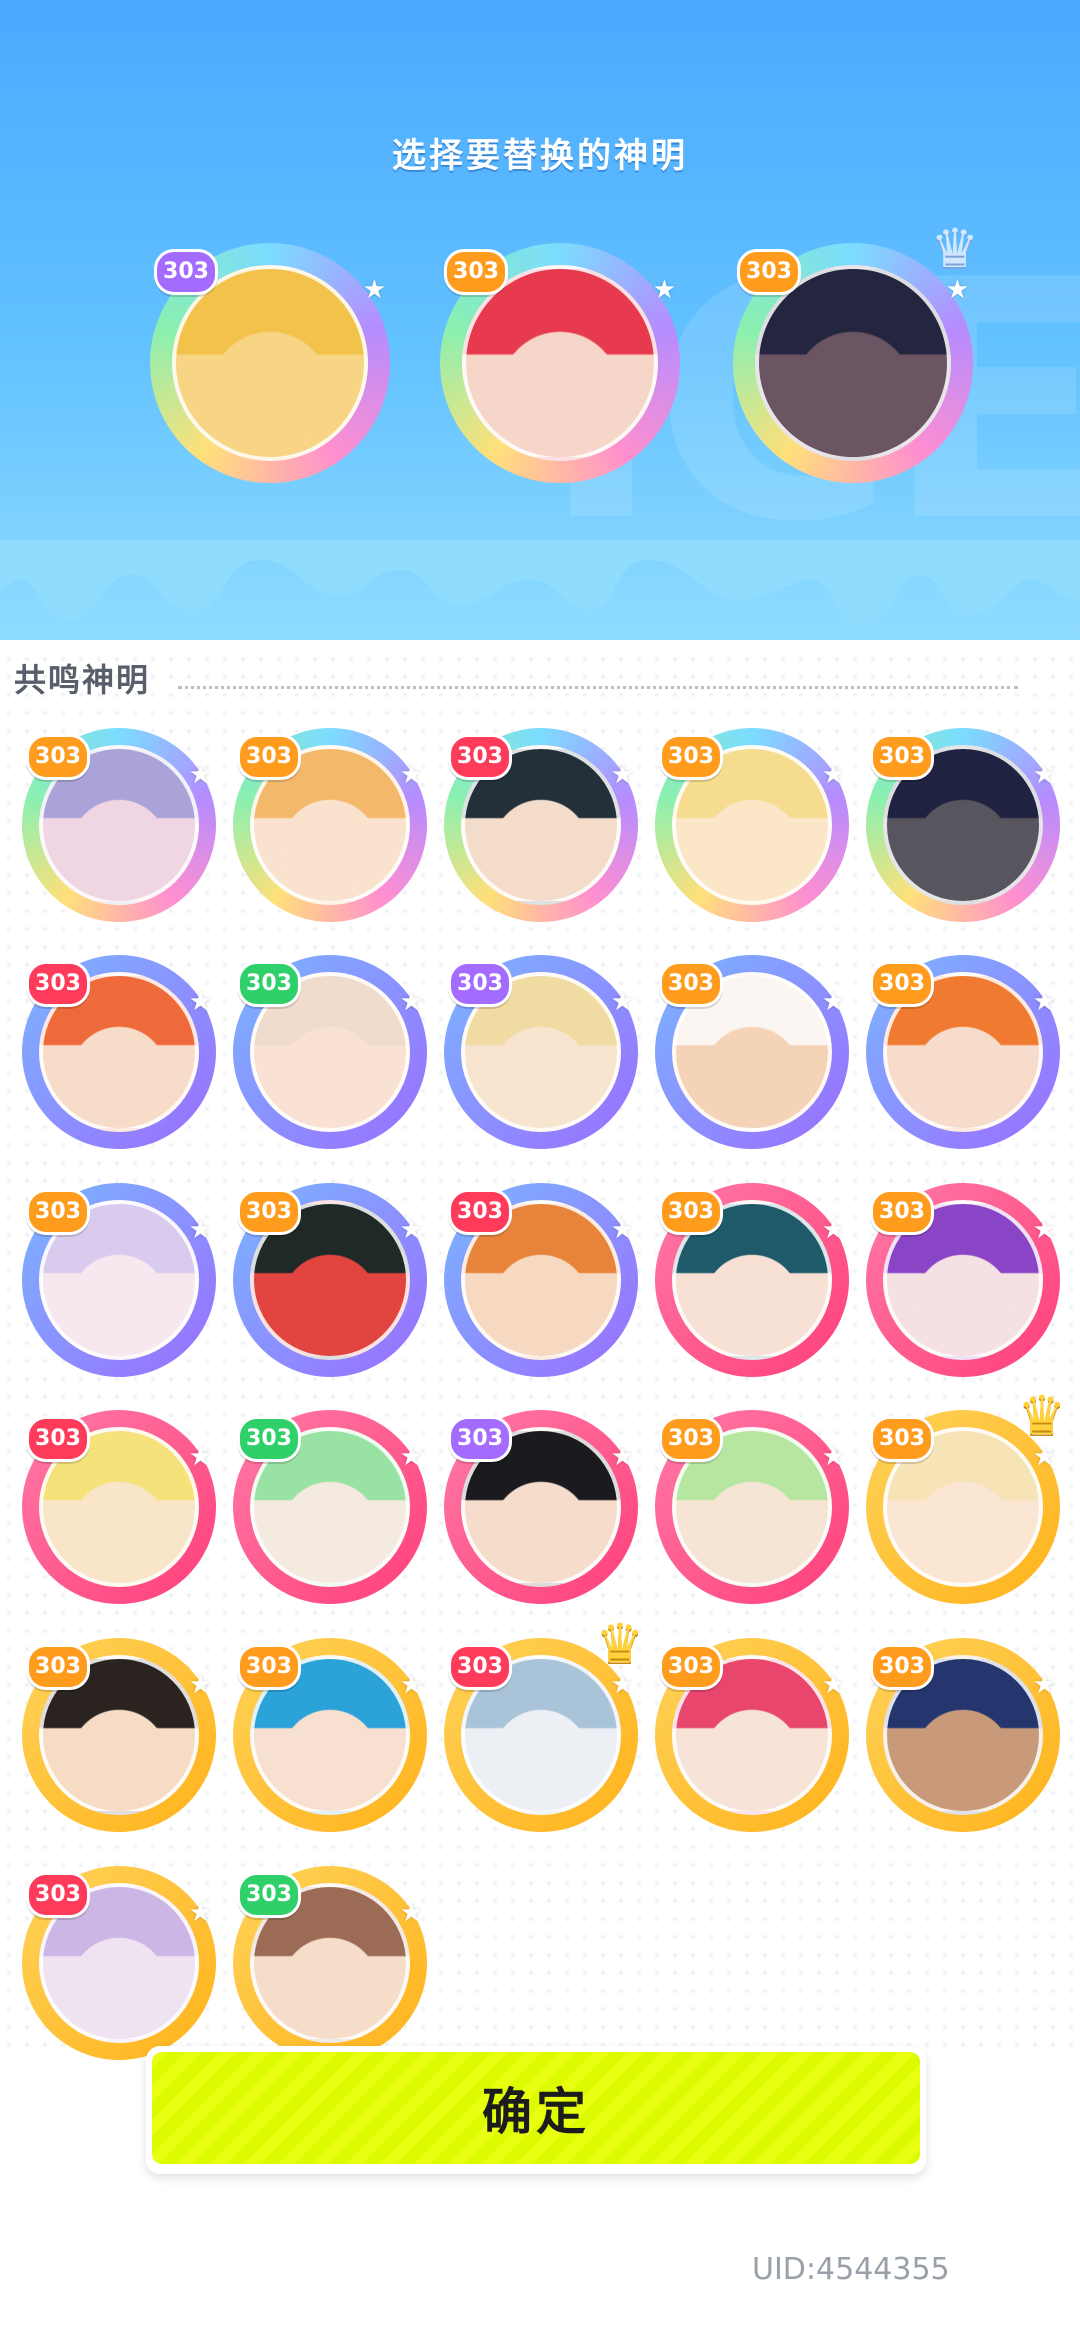 This screenshot has height=2341, width=1080. Describe the element at coordinates (540, 156) in the screenshot. I see `page-title: 选择要替换的神明` at that location.